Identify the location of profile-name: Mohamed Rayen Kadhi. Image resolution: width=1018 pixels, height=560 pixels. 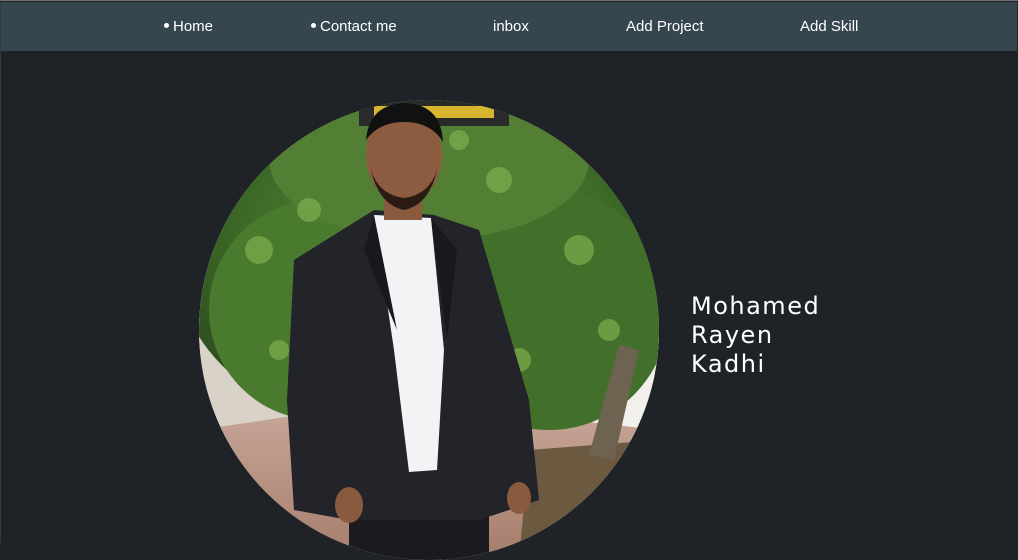
(755, 335).